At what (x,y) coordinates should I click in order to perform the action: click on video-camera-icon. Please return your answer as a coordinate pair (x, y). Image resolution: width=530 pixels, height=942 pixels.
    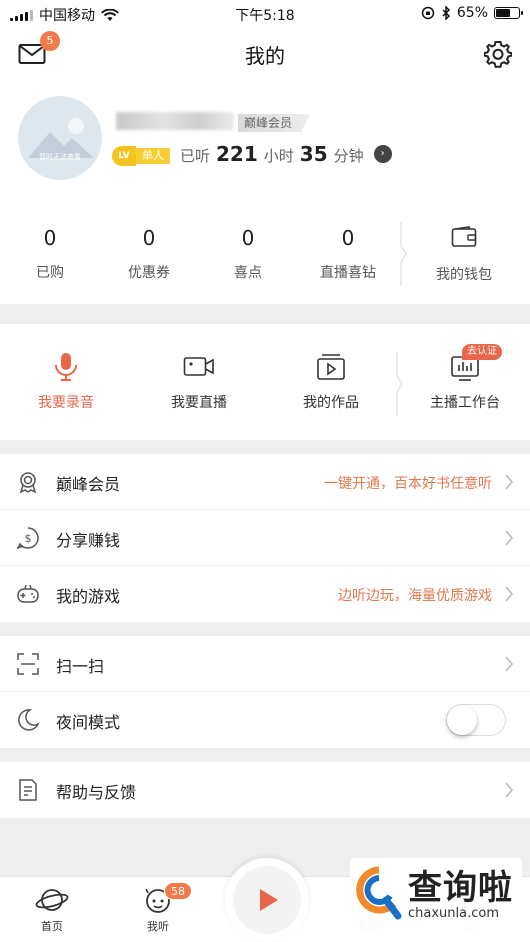
    Looking at the image, I should click on (198, 366).